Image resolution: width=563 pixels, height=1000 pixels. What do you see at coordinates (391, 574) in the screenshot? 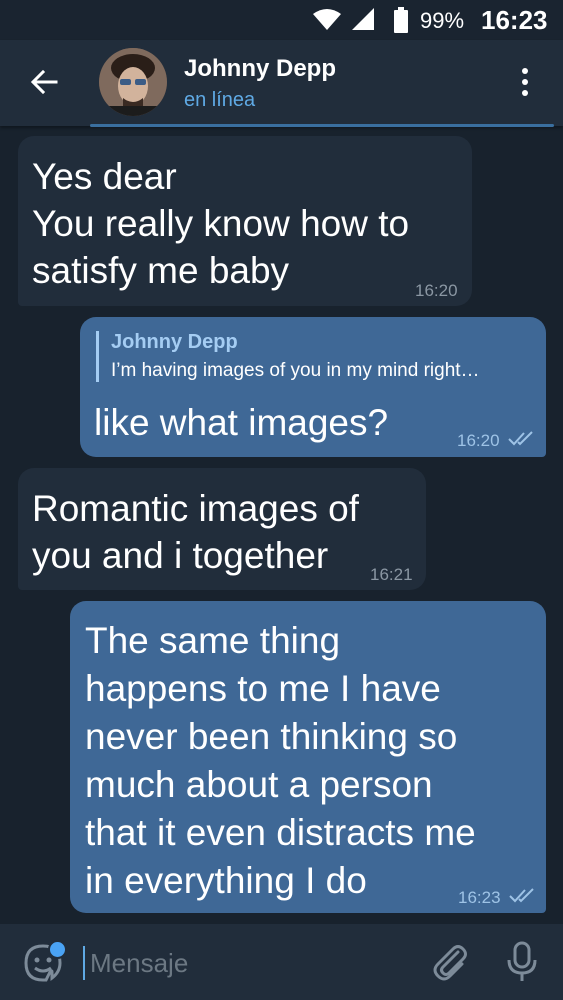
I see `message-time: 16:21` at bounding box center [391, 574].